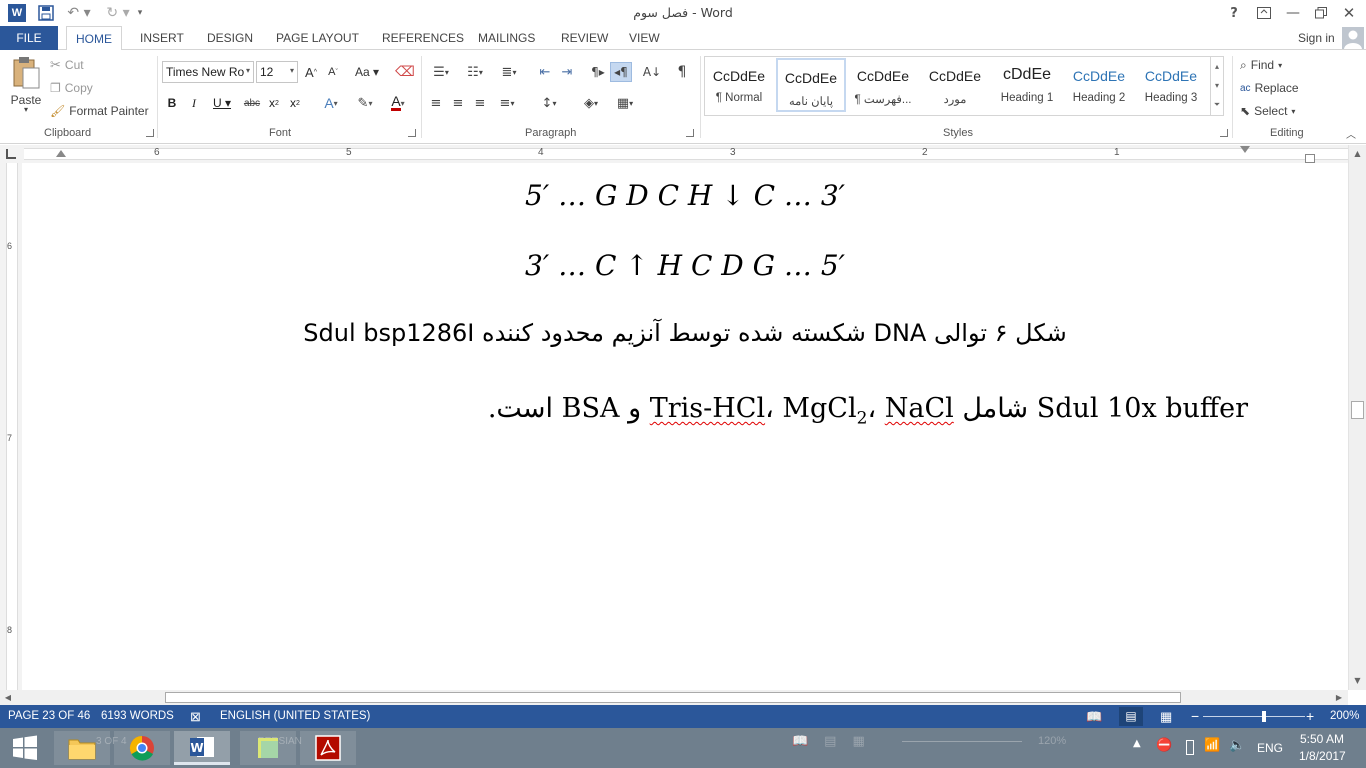  I want to click on tab-insert: INSERT, so click(162, 38).